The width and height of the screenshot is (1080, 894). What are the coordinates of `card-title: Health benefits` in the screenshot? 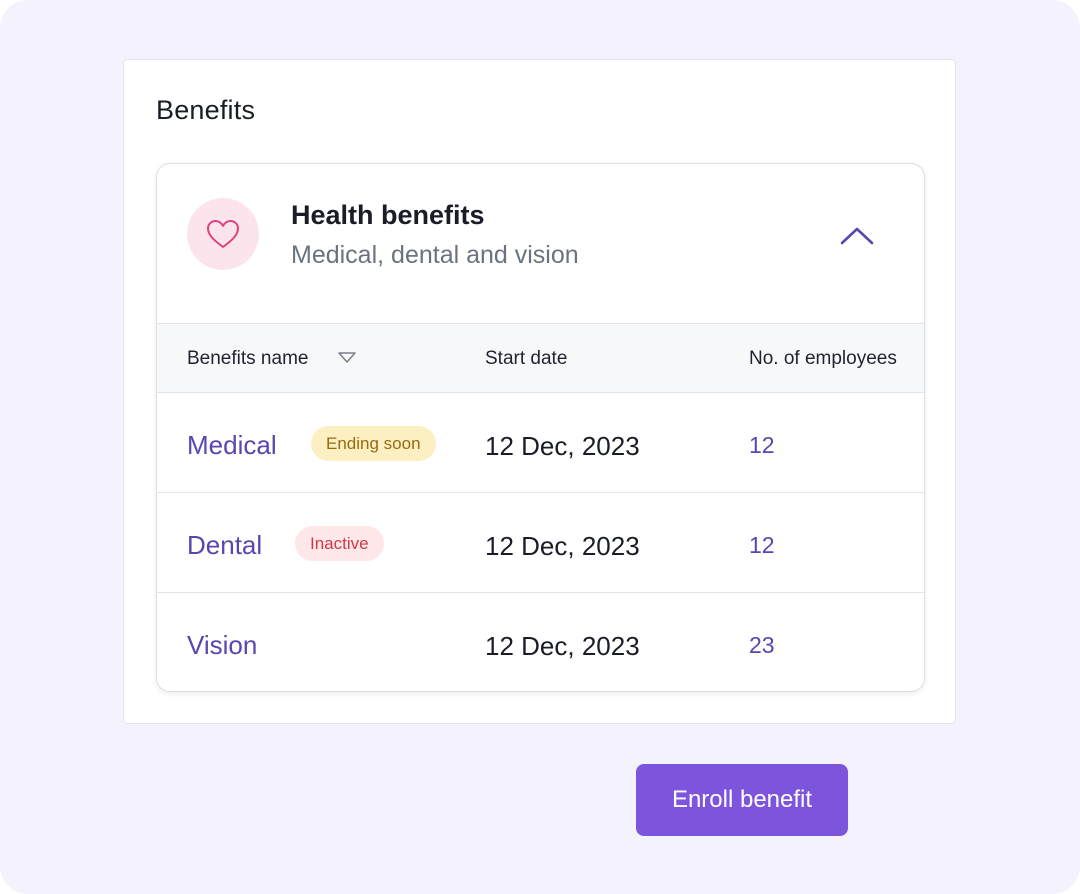 It's located at (388, 215).